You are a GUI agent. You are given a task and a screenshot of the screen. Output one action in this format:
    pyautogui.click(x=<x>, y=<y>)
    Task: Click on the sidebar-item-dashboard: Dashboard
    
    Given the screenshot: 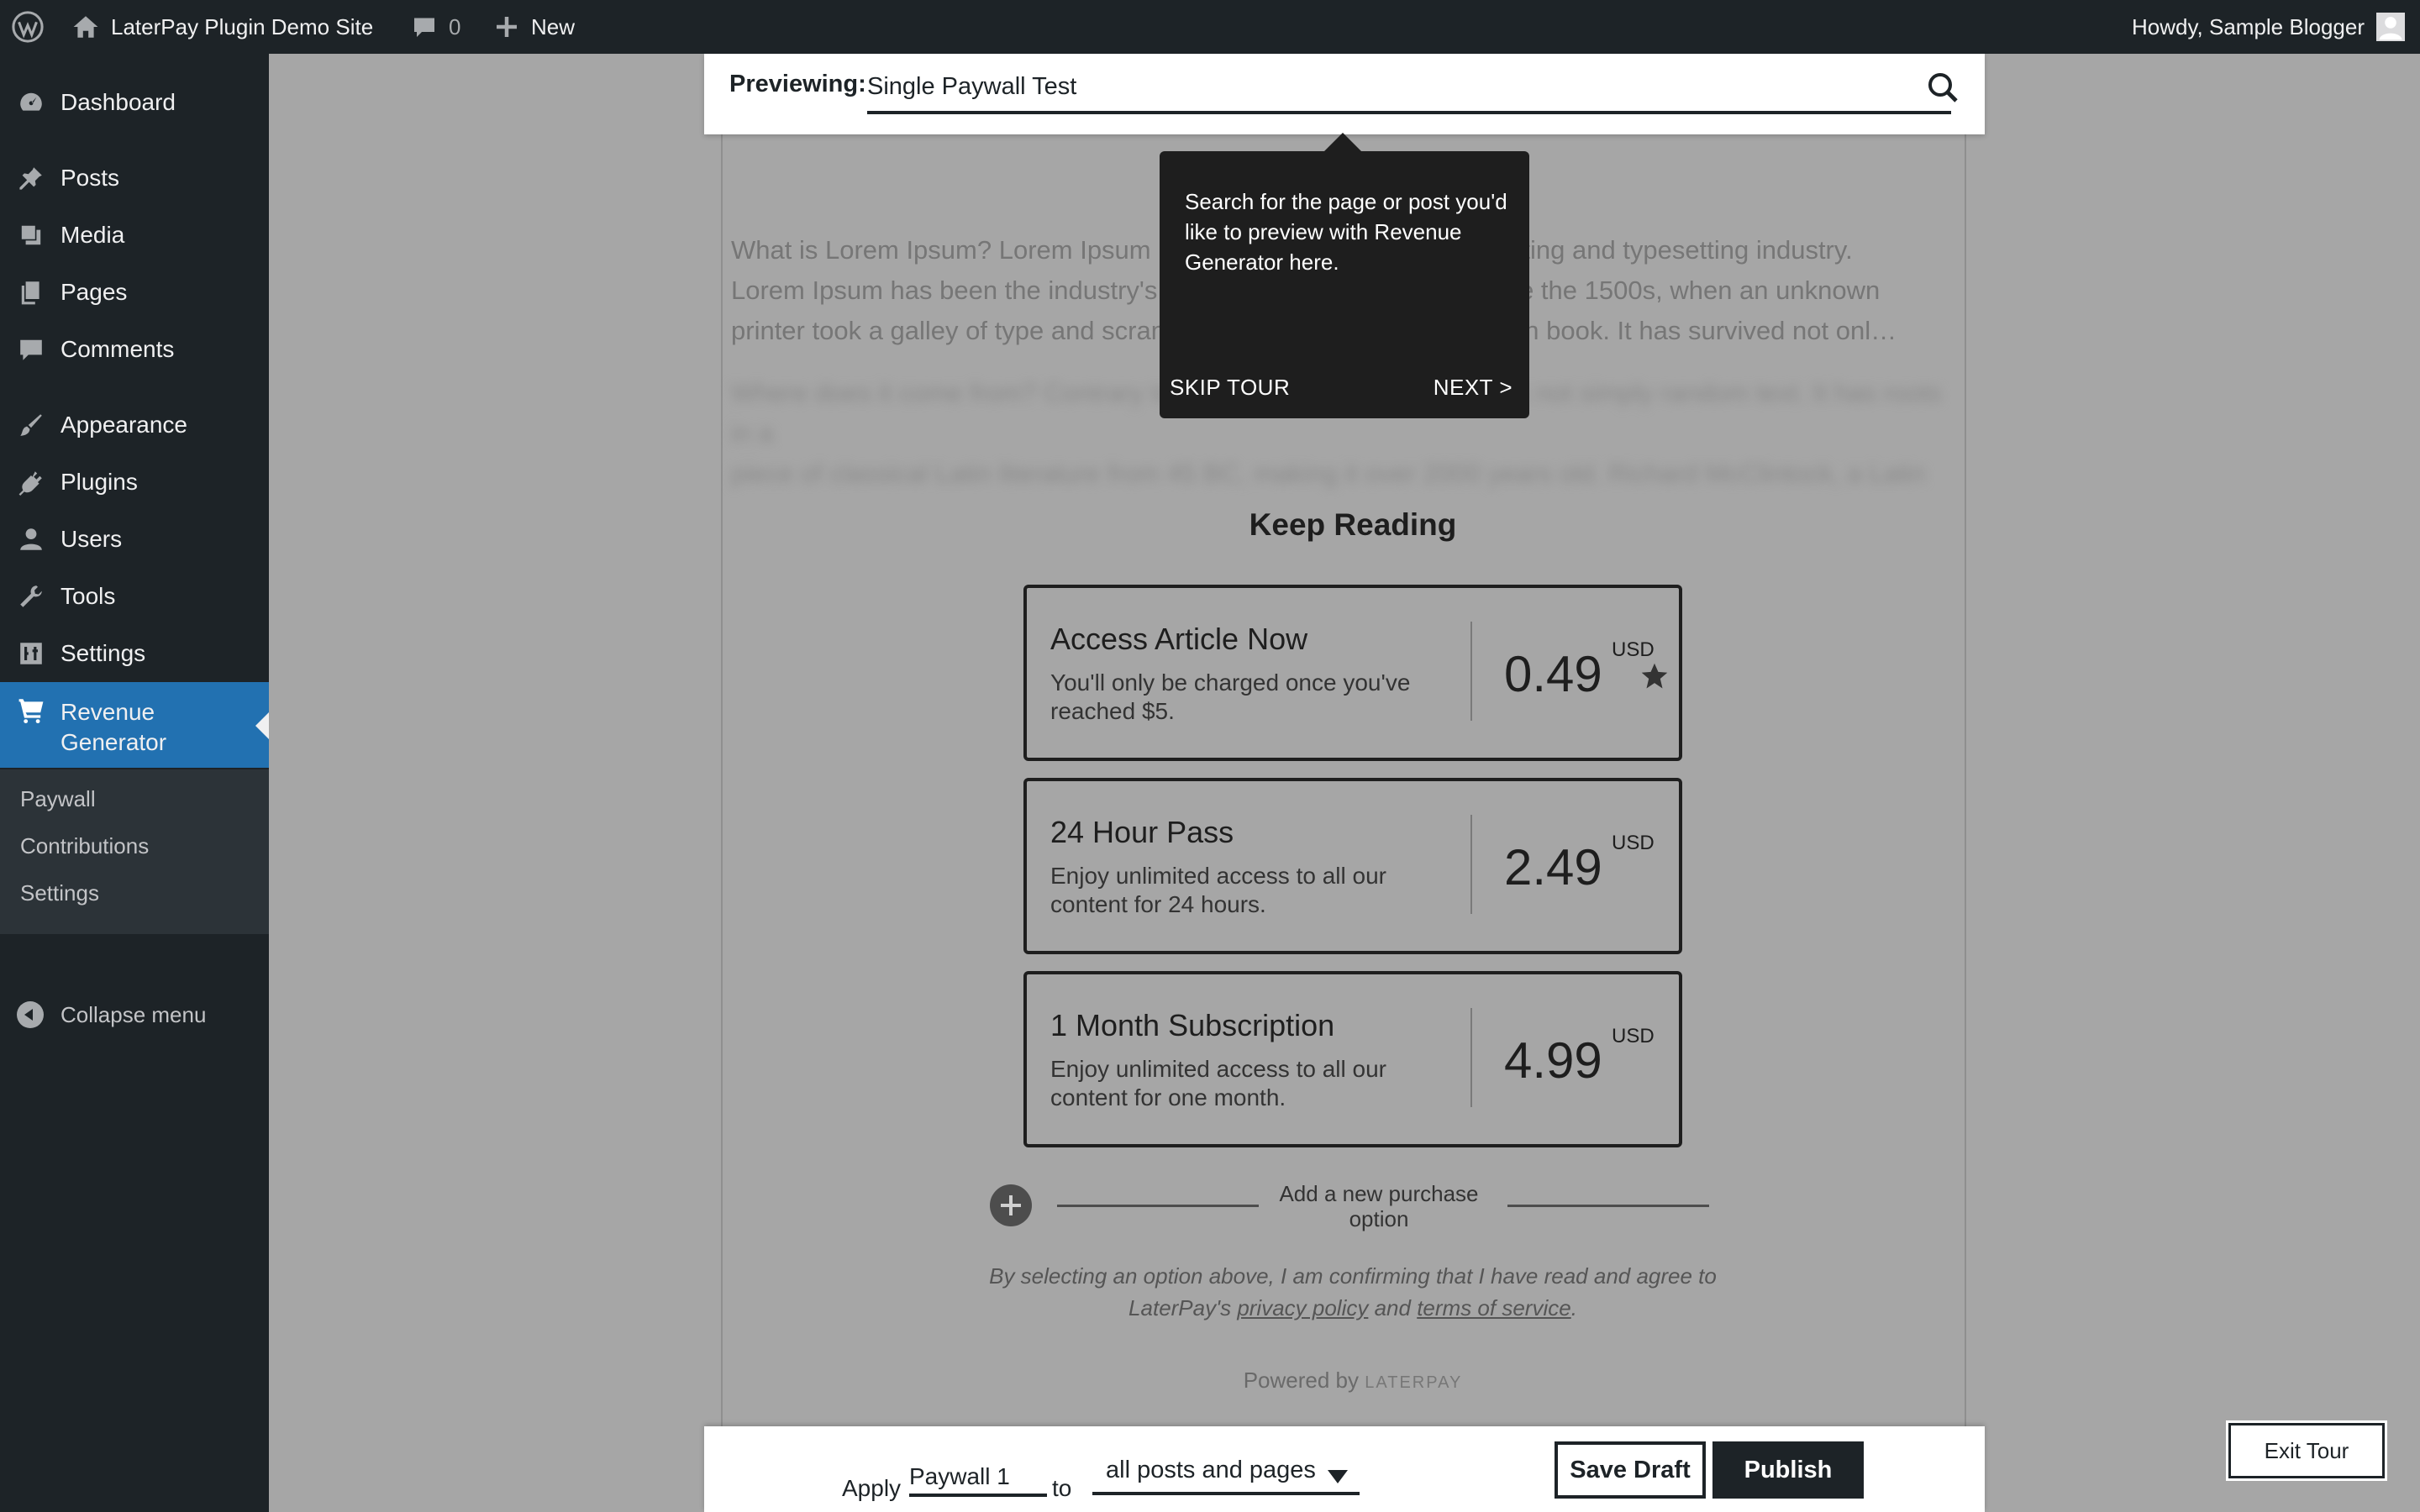 What is the action you would take?
    pyautogui.click(x=134, y=102)
    